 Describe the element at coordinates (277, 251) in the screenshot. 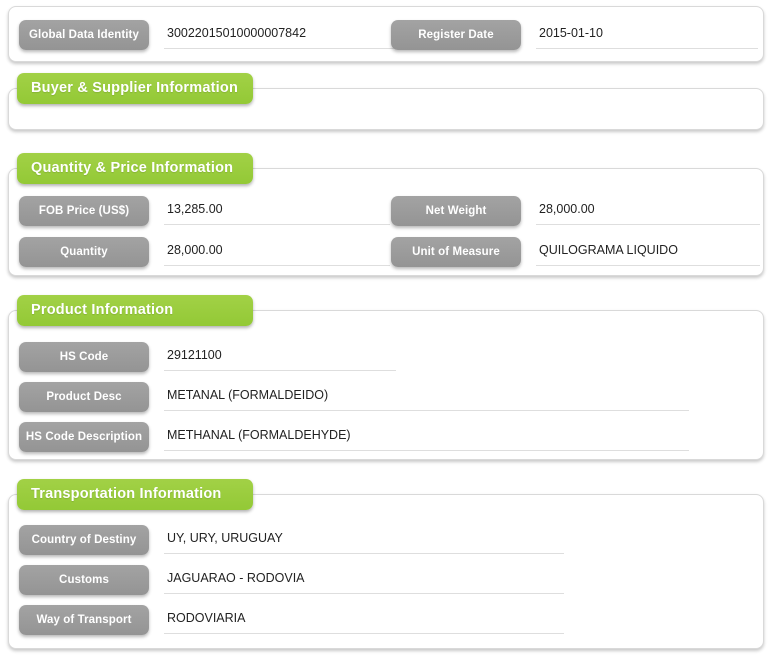

I see `field-value-quantity: 28,000.00` at that location.